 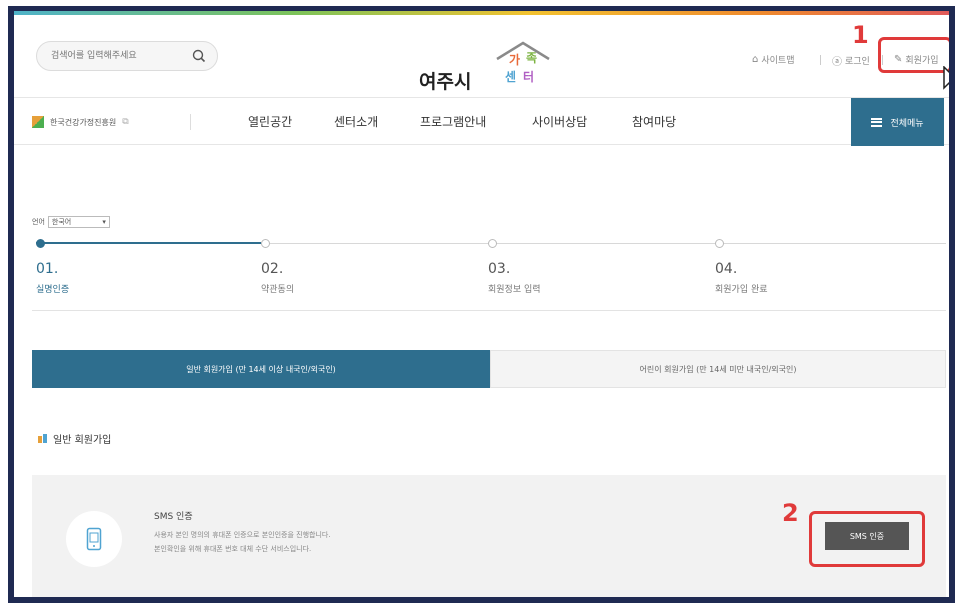 I want to click on section-title: 일반 회원가입, so click(x=74, y=438).